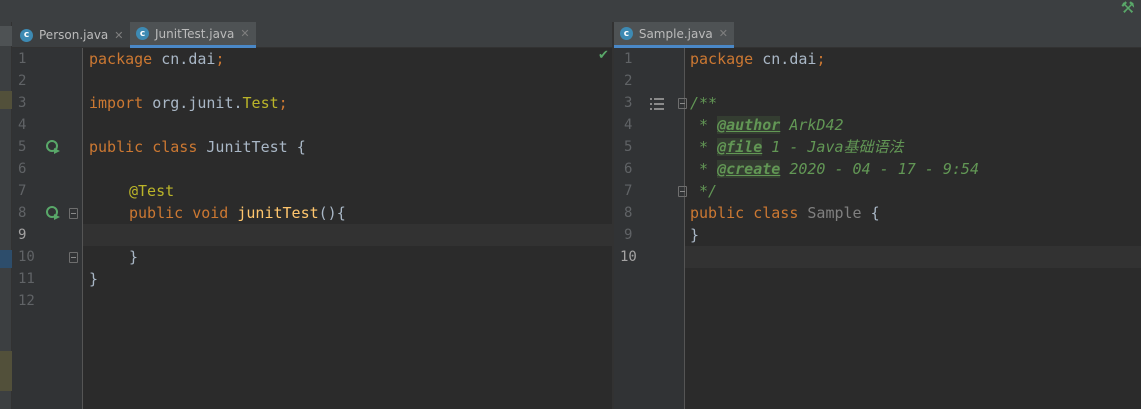 The image size is (1141, 409). Describe the element at coordinates (749, 169) in the screenshot. I see `doc-tag: @create` at that location.